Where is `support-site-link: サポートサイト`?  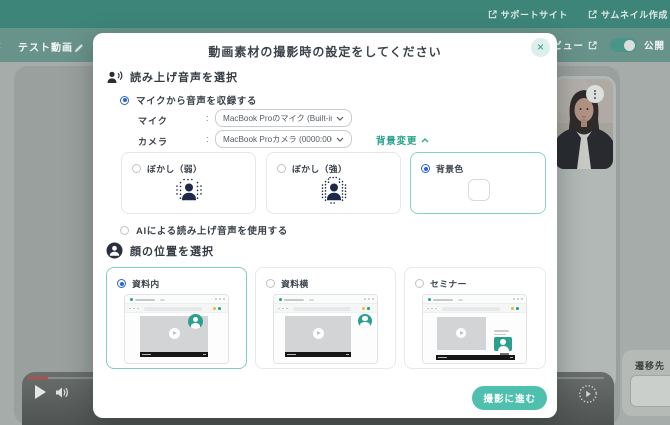 support-site-link: サポートサイト is located at coordinates (528, 14).